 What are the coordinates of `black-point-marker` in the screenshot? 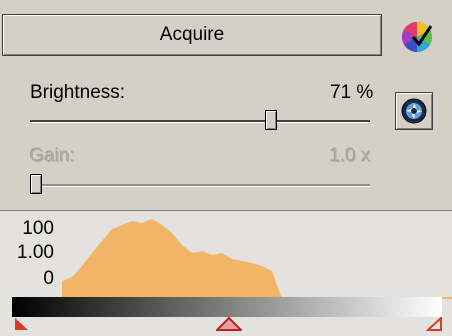 It's located at (22, 324).